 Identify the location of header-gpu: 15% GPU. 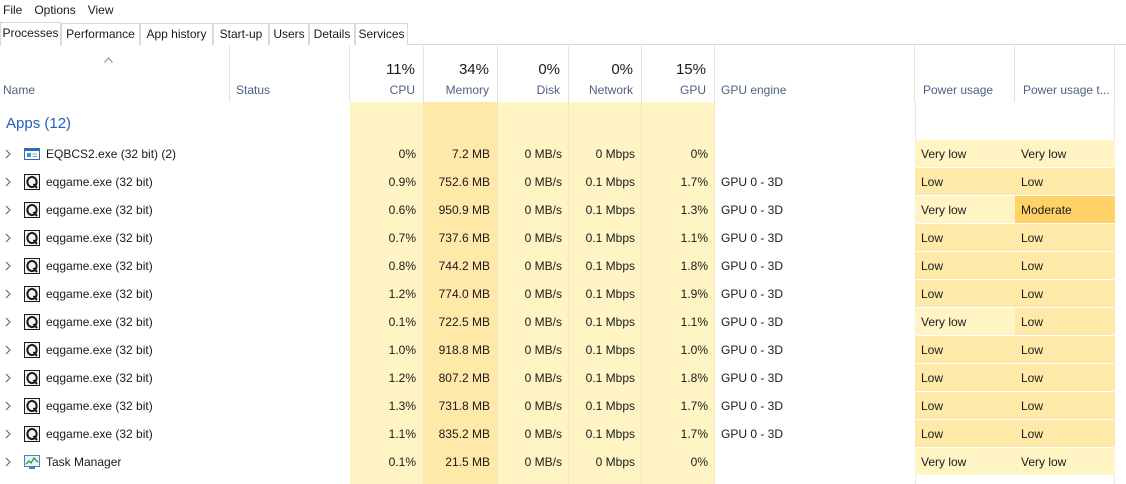
(678, 74).